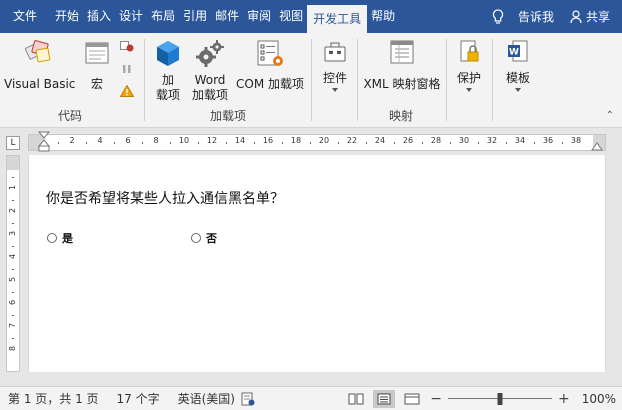 The height and width of the screenshot is (410, 622). I want to click on tab-design: 设计, so click(131, 16).